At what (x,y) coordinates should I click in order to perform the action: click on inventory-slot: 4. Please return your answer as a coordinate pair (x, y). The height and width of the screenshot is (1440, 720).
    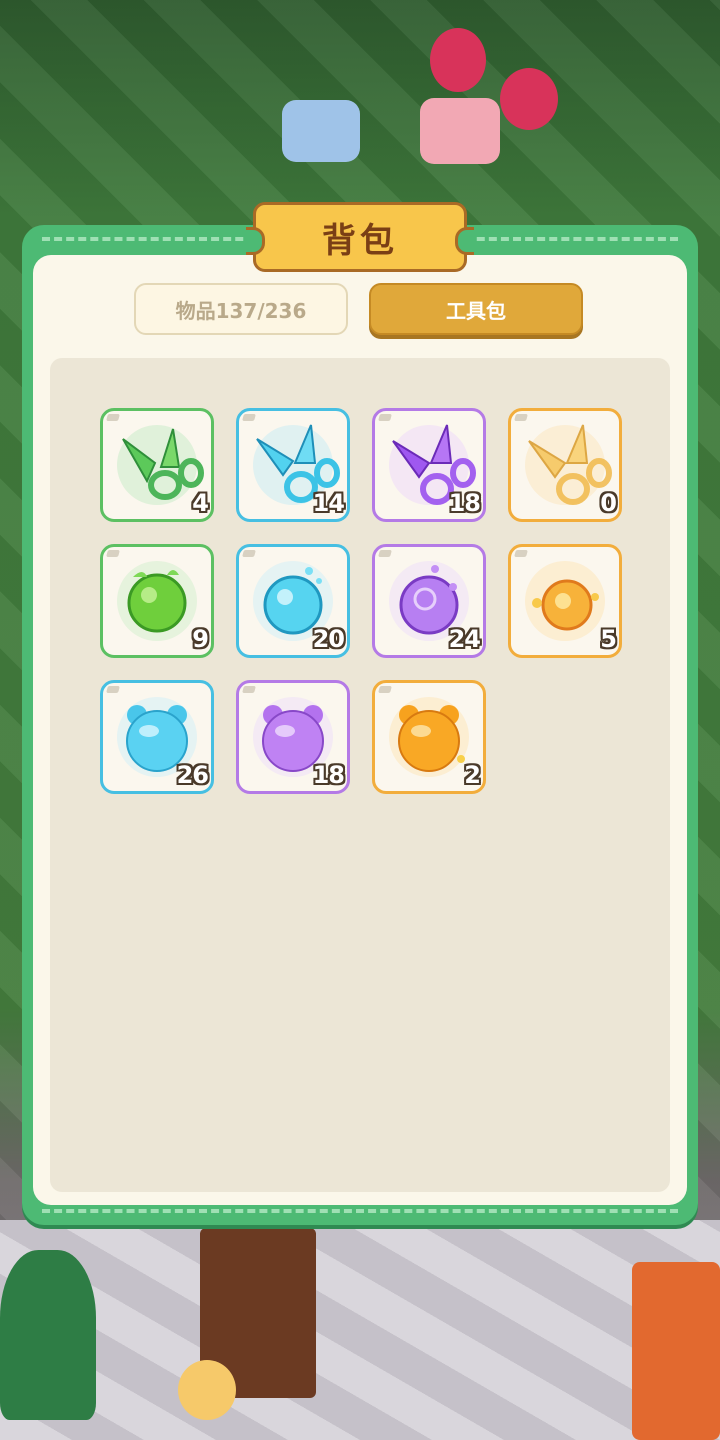
    Looking at the image, I should click on (157, 465).